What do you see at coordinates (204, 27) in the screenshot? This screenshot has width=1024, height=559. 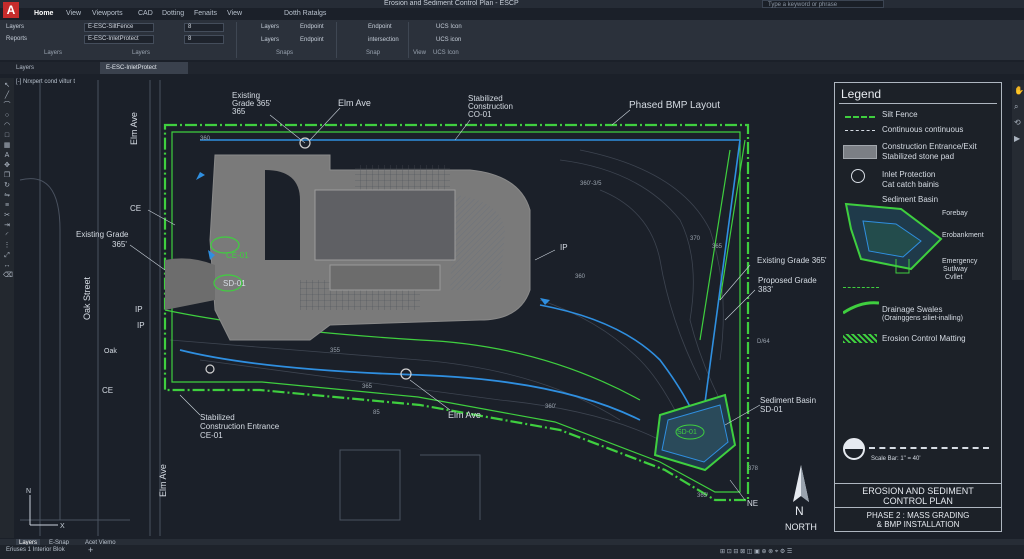 I see `layer-color-1: 8` at bounding box center [204, 27].